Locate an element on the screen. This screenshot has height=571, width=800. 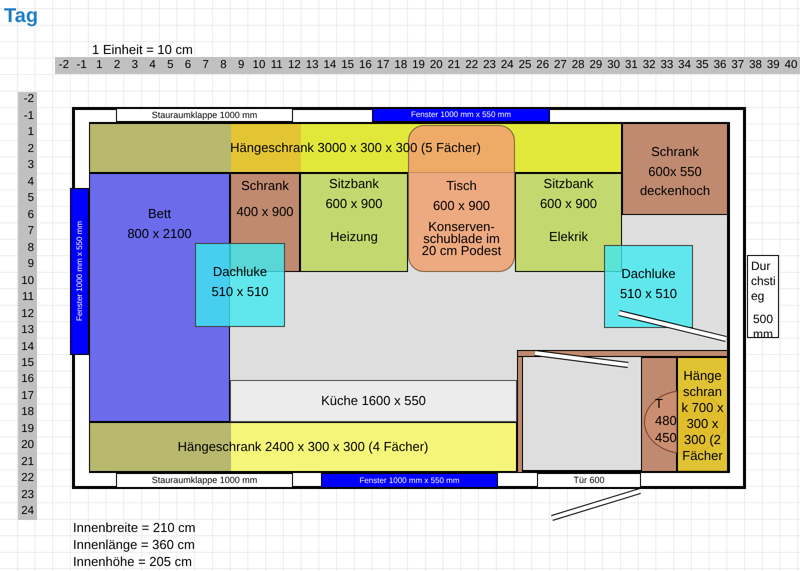
table-label: Tisch 600 x 900 is located at coordinates (461, 195).